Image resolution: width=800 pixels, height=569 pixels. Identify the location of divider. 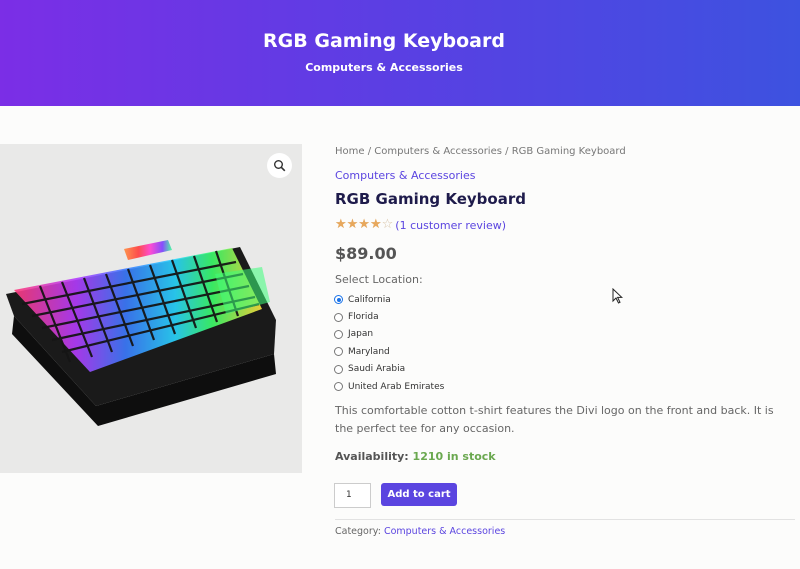
(565, 519).